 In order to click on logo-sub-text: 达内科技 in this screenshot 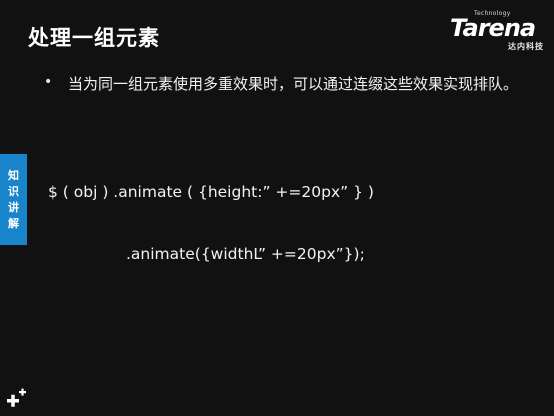, I will do `click(526, 46)`.